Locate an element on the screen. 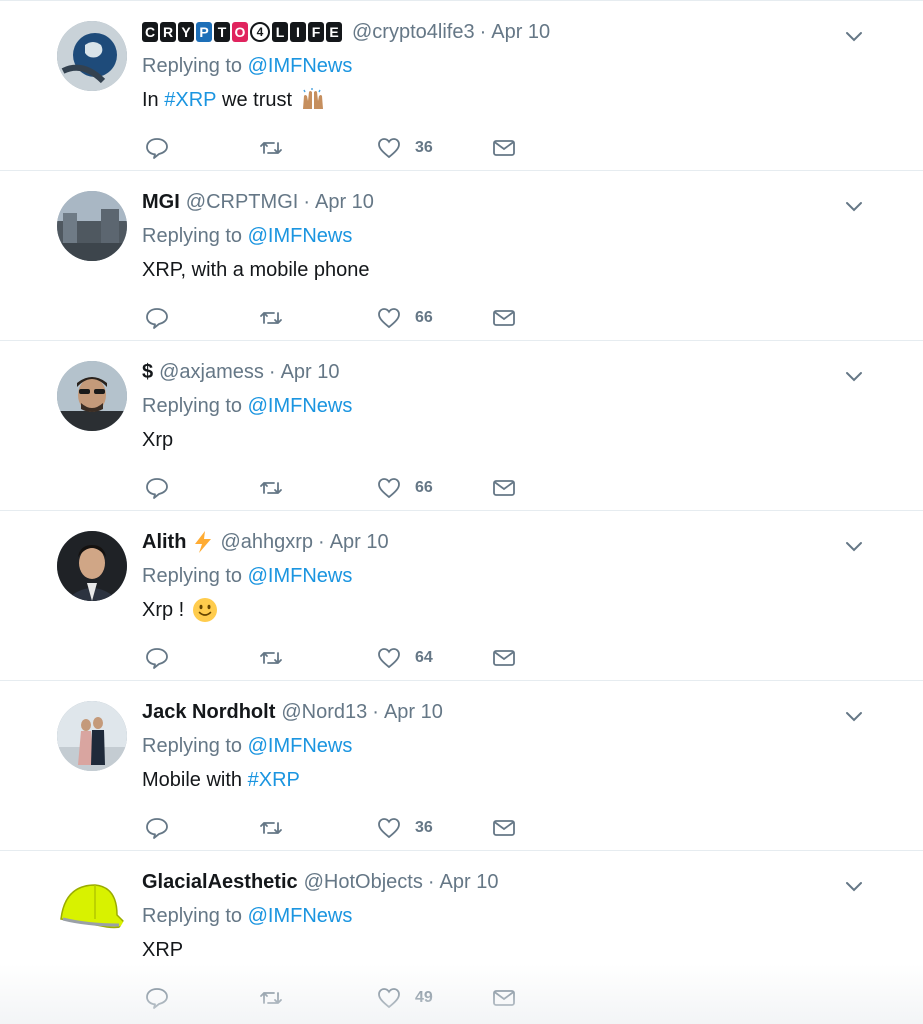 This screenshot has width=923, height=1024. tweet-actions: 49 is located at coordinates (335, 998).